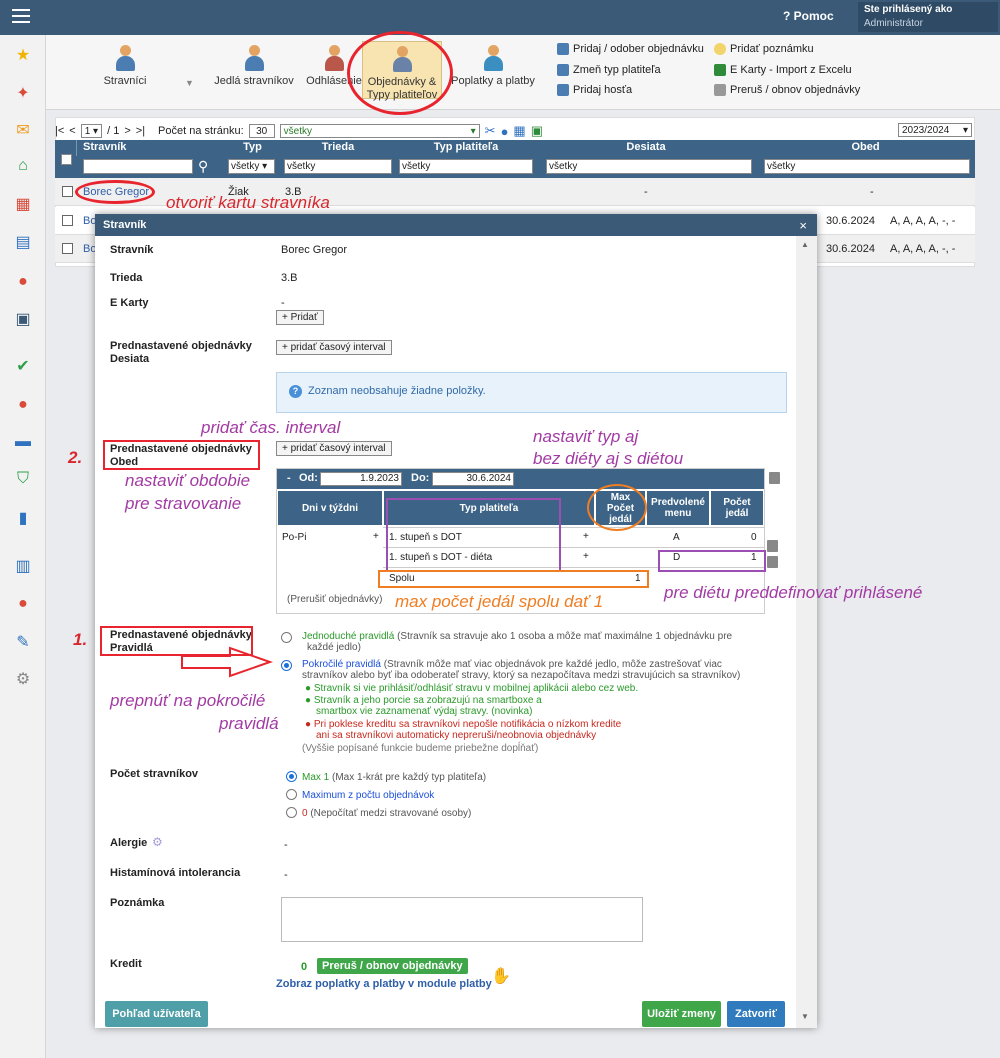 The height and width of the screenshot is (1058, 1000). I want to click on pause-resume-orders-link: Preruš / obnov objednávky, so click(787, 90).